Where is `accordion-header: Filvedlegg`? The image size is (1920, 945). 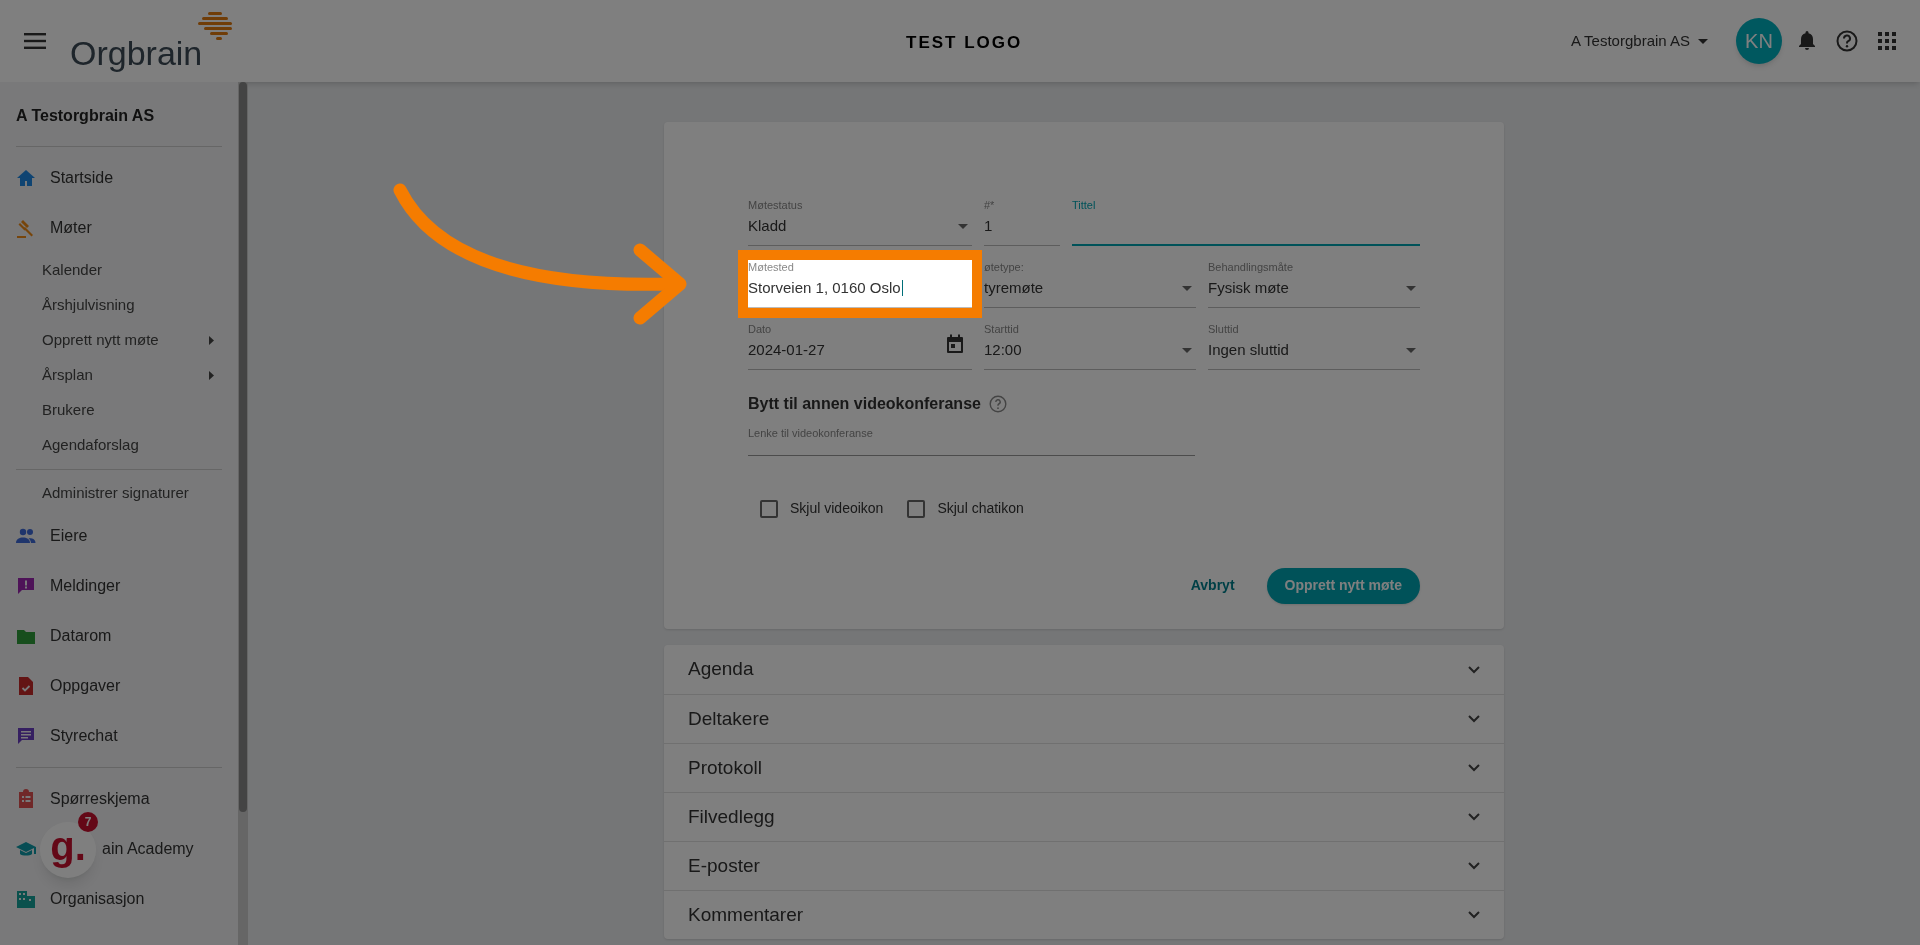
accordion-header: Filvedlegg is located at coordinates (1084, 816).